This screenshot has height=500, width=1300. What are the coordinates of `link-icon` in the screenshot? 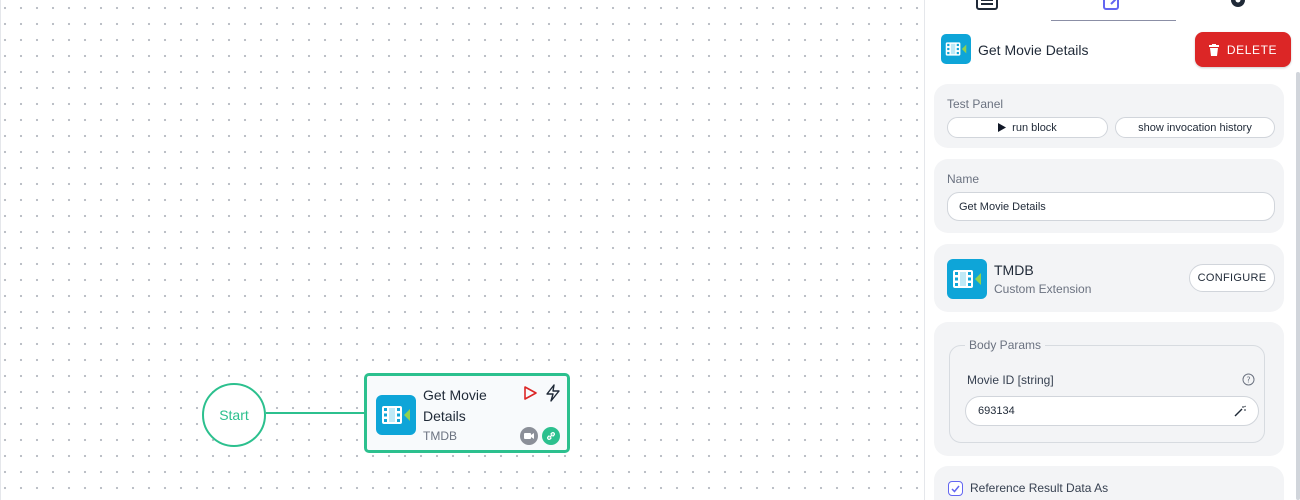 It's located at (551, 436).